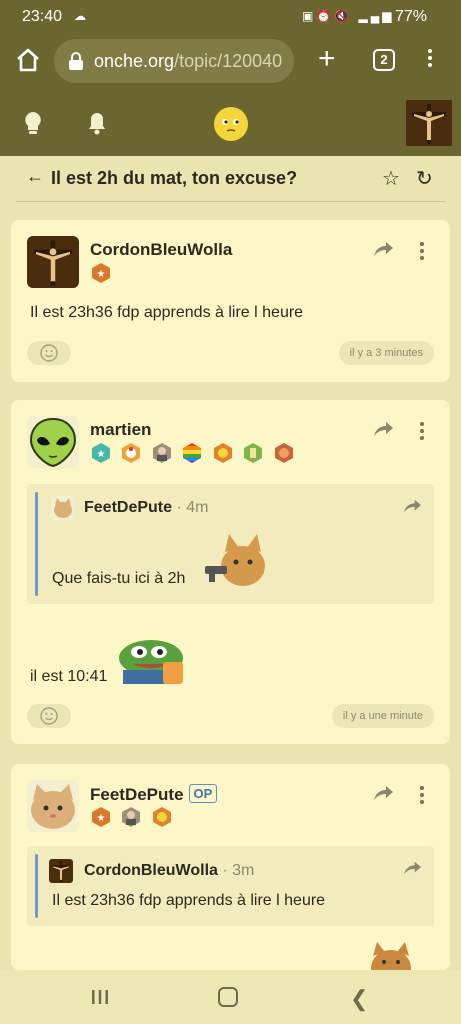  What do you see at coordinates (203, 793) in the screenshot?
I see `op-badge: OP` at bounding box center [203, 793].